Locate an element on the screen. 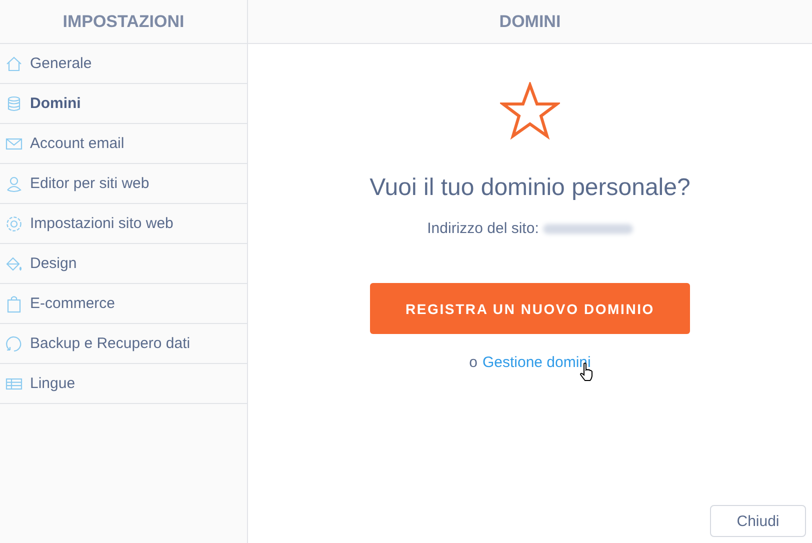 The width and height of the screenshot is (812, 543). manage-domains-link: Gestione domini is located at coordinates (536, 362).